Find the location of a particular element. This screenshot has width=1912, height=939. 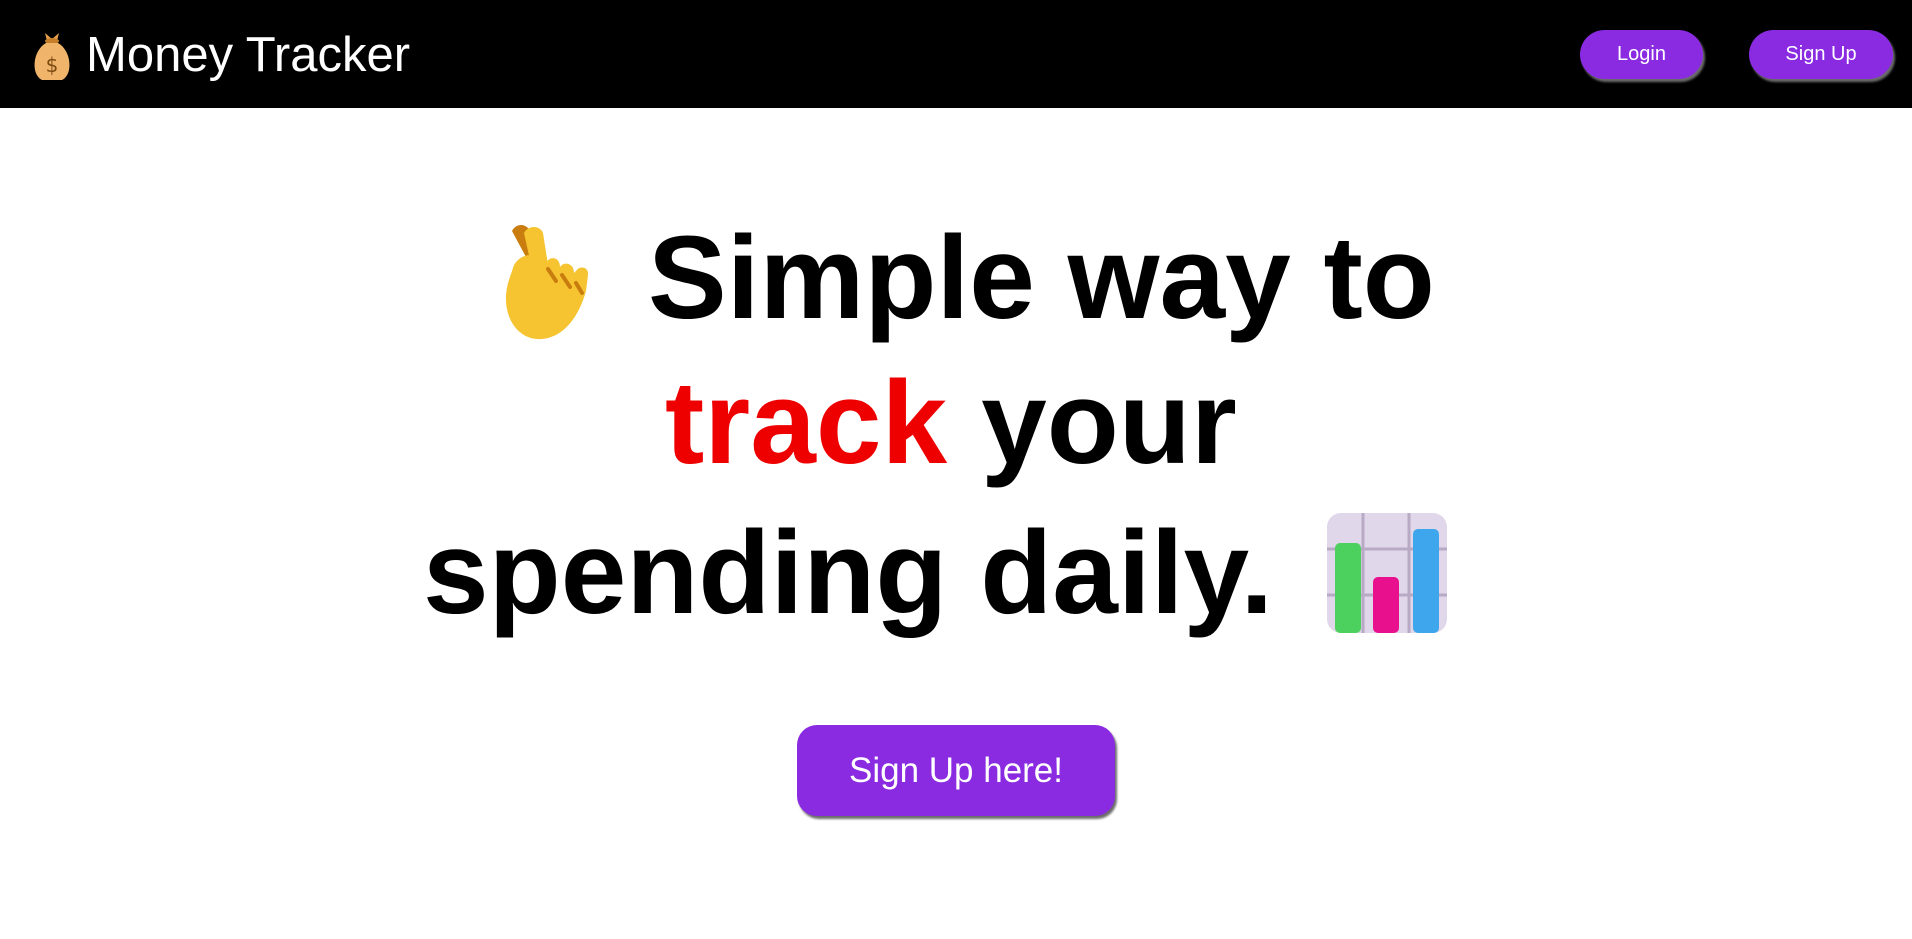

signup-button: Sign Up is located at coordinates (1821, 54).